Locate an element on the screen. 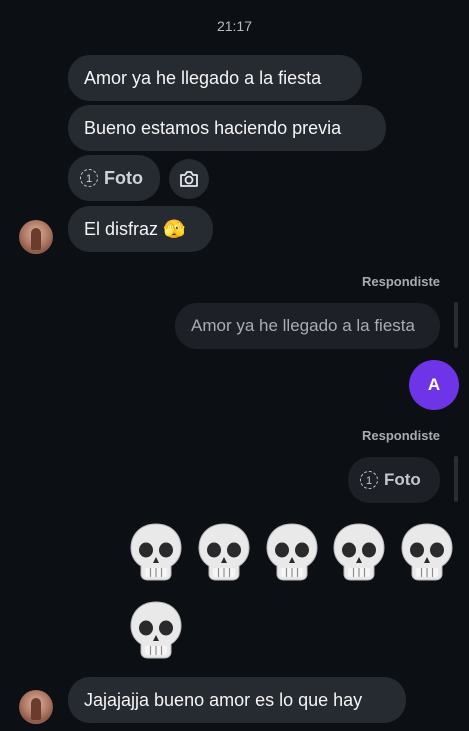 The image size is (469, 731). message-bubble: Amor ya he llegado a la fiesta is located at coordinates (215, 78).